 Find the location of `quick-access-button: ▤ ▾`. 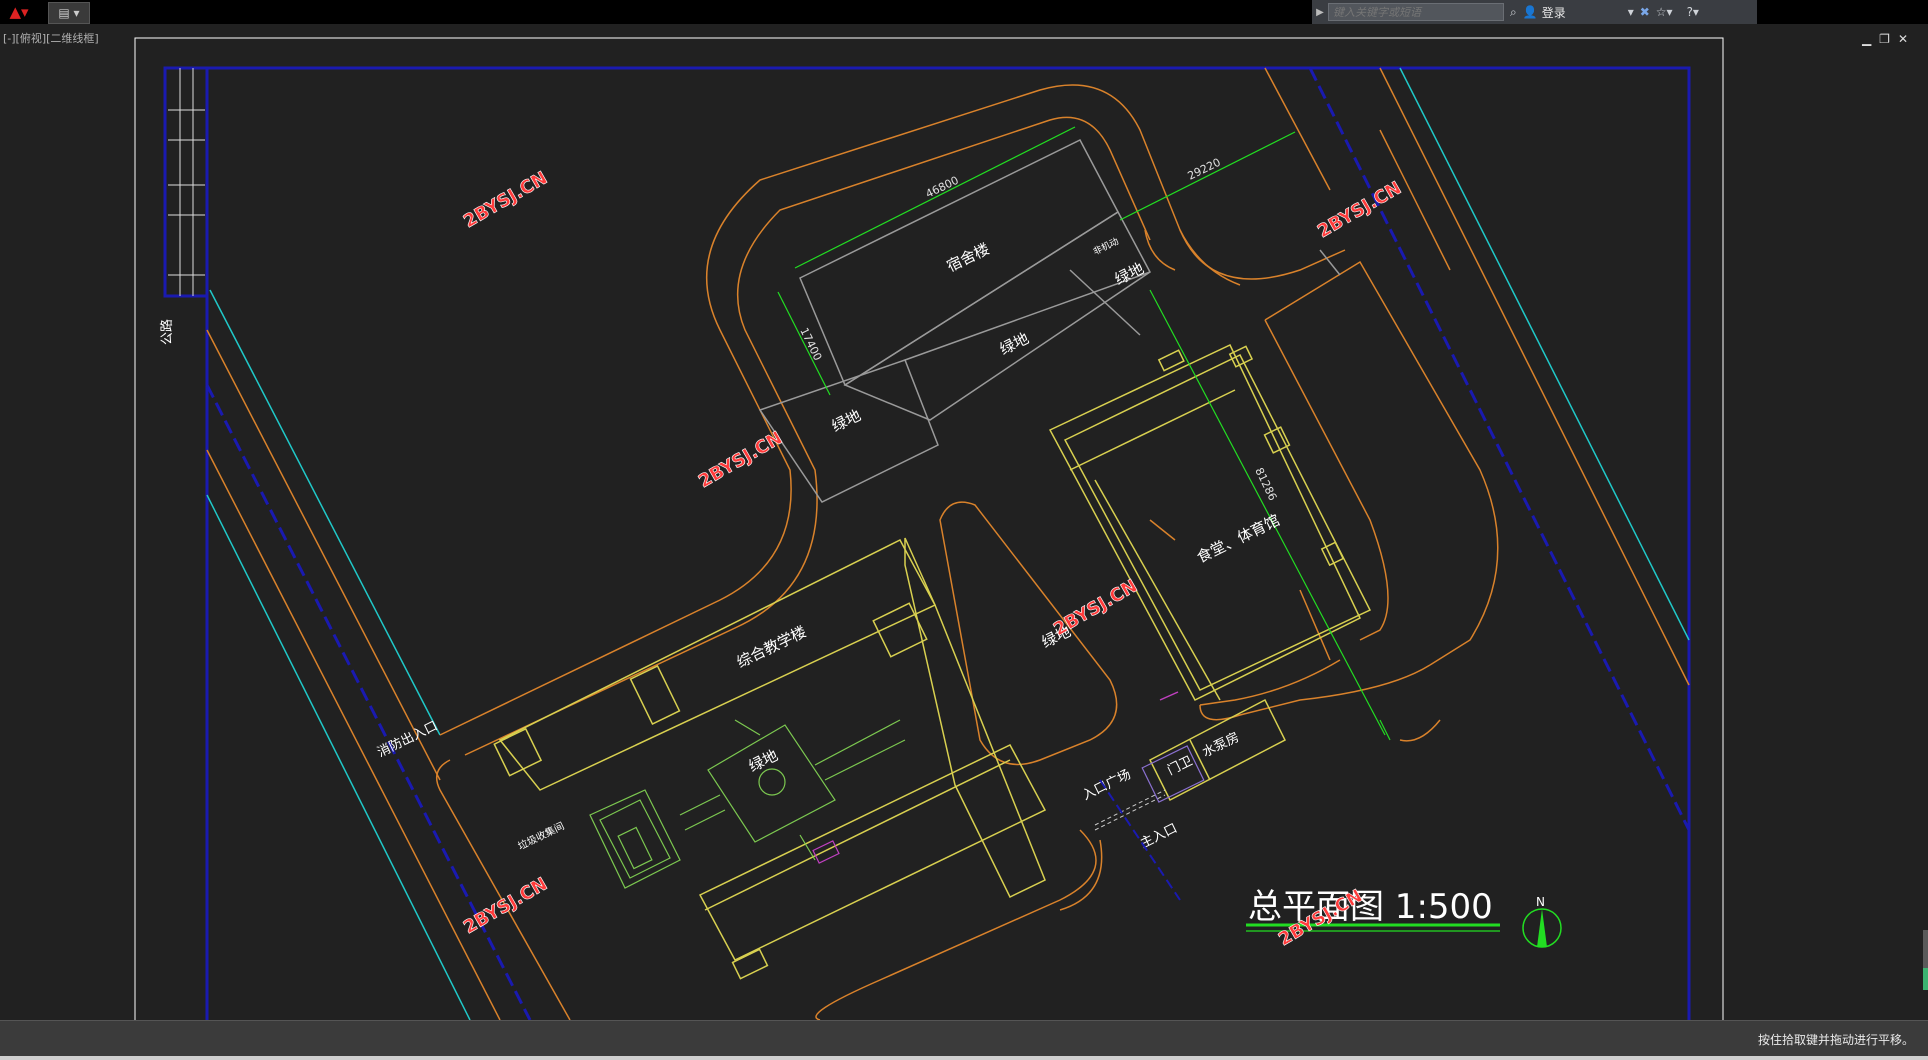

quick-access-button: ▤ ▾ is located at coordinates (69, 13).